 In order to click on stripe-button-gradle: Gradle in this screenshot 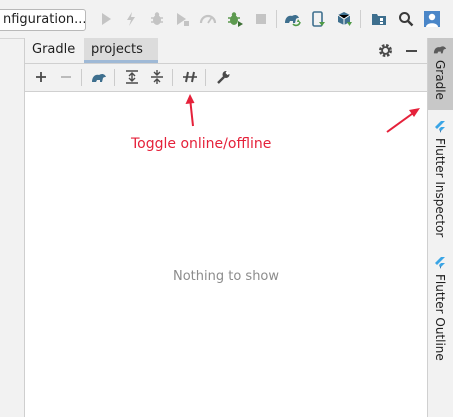, I will do `click(440, 74)`.